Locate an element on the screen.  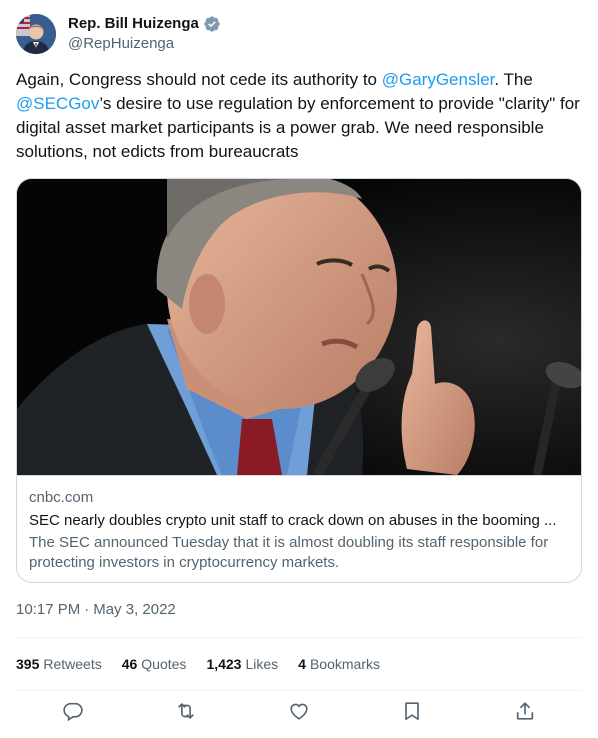
author-names: Rep. Bill Huizenga @RepHuizenga is located at coordinates (144, 34).